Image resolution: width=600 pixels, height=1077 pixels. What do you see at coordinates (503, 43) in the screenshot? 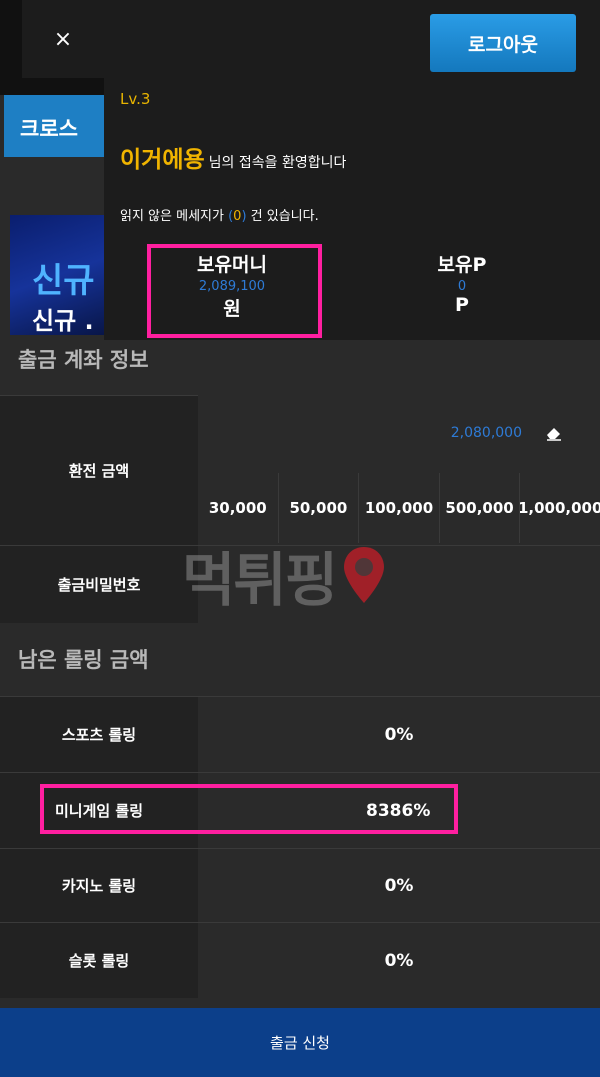
I see `logout-button: 로그아웃` at bounding box center [503, 43].